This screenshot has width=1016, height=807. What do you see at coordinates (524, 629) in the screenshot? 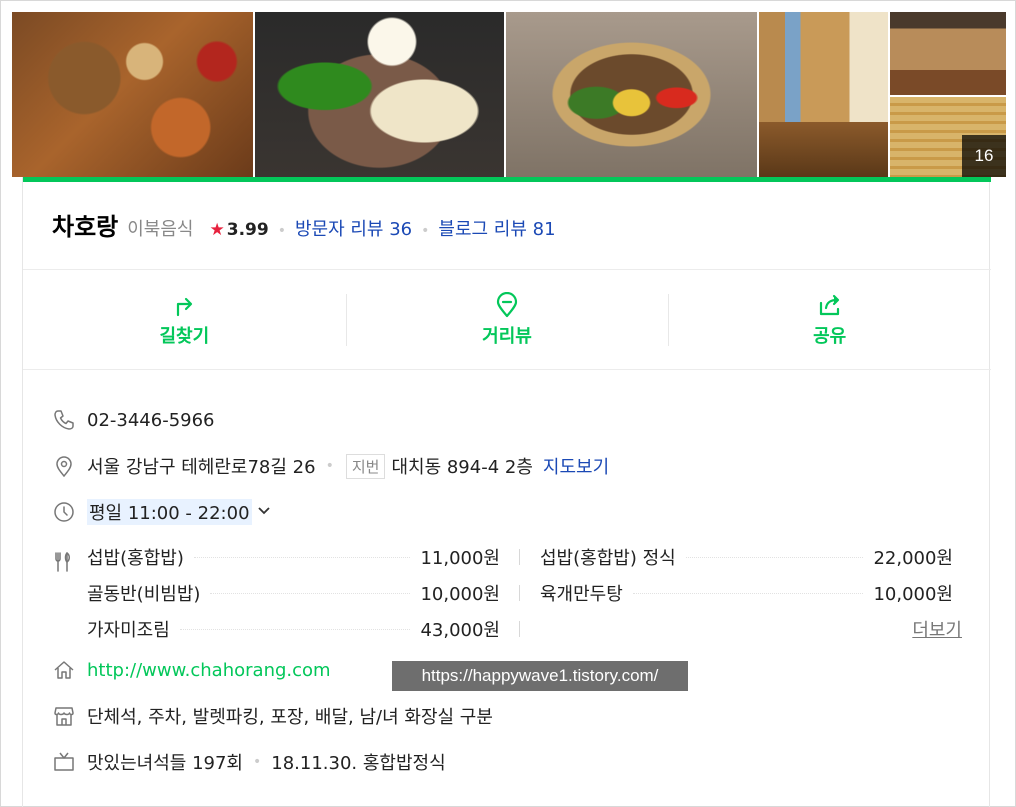
I see `menu-row: 가자미조림 43,000원 더보기` at bounding box center [524, 629].